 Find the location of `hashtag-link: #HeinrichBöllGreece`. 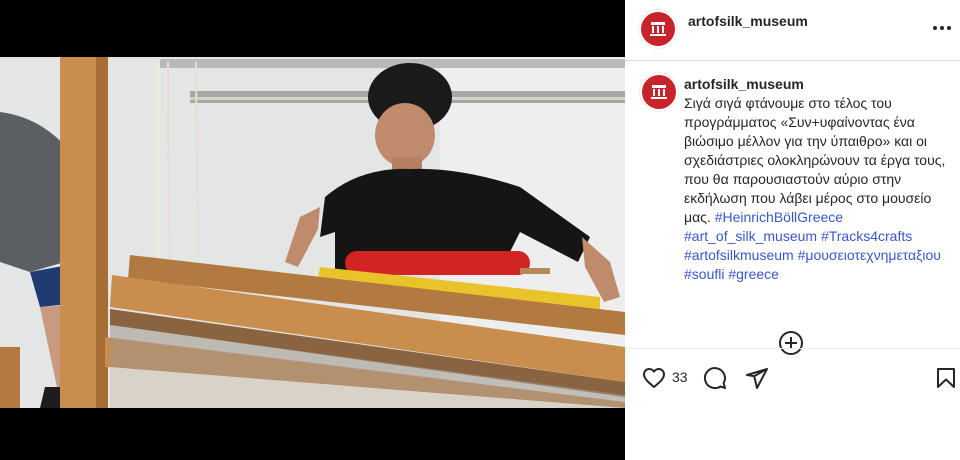

hashtag-link: #HeinrichBöllGreece is located at coordinates (779, 217).